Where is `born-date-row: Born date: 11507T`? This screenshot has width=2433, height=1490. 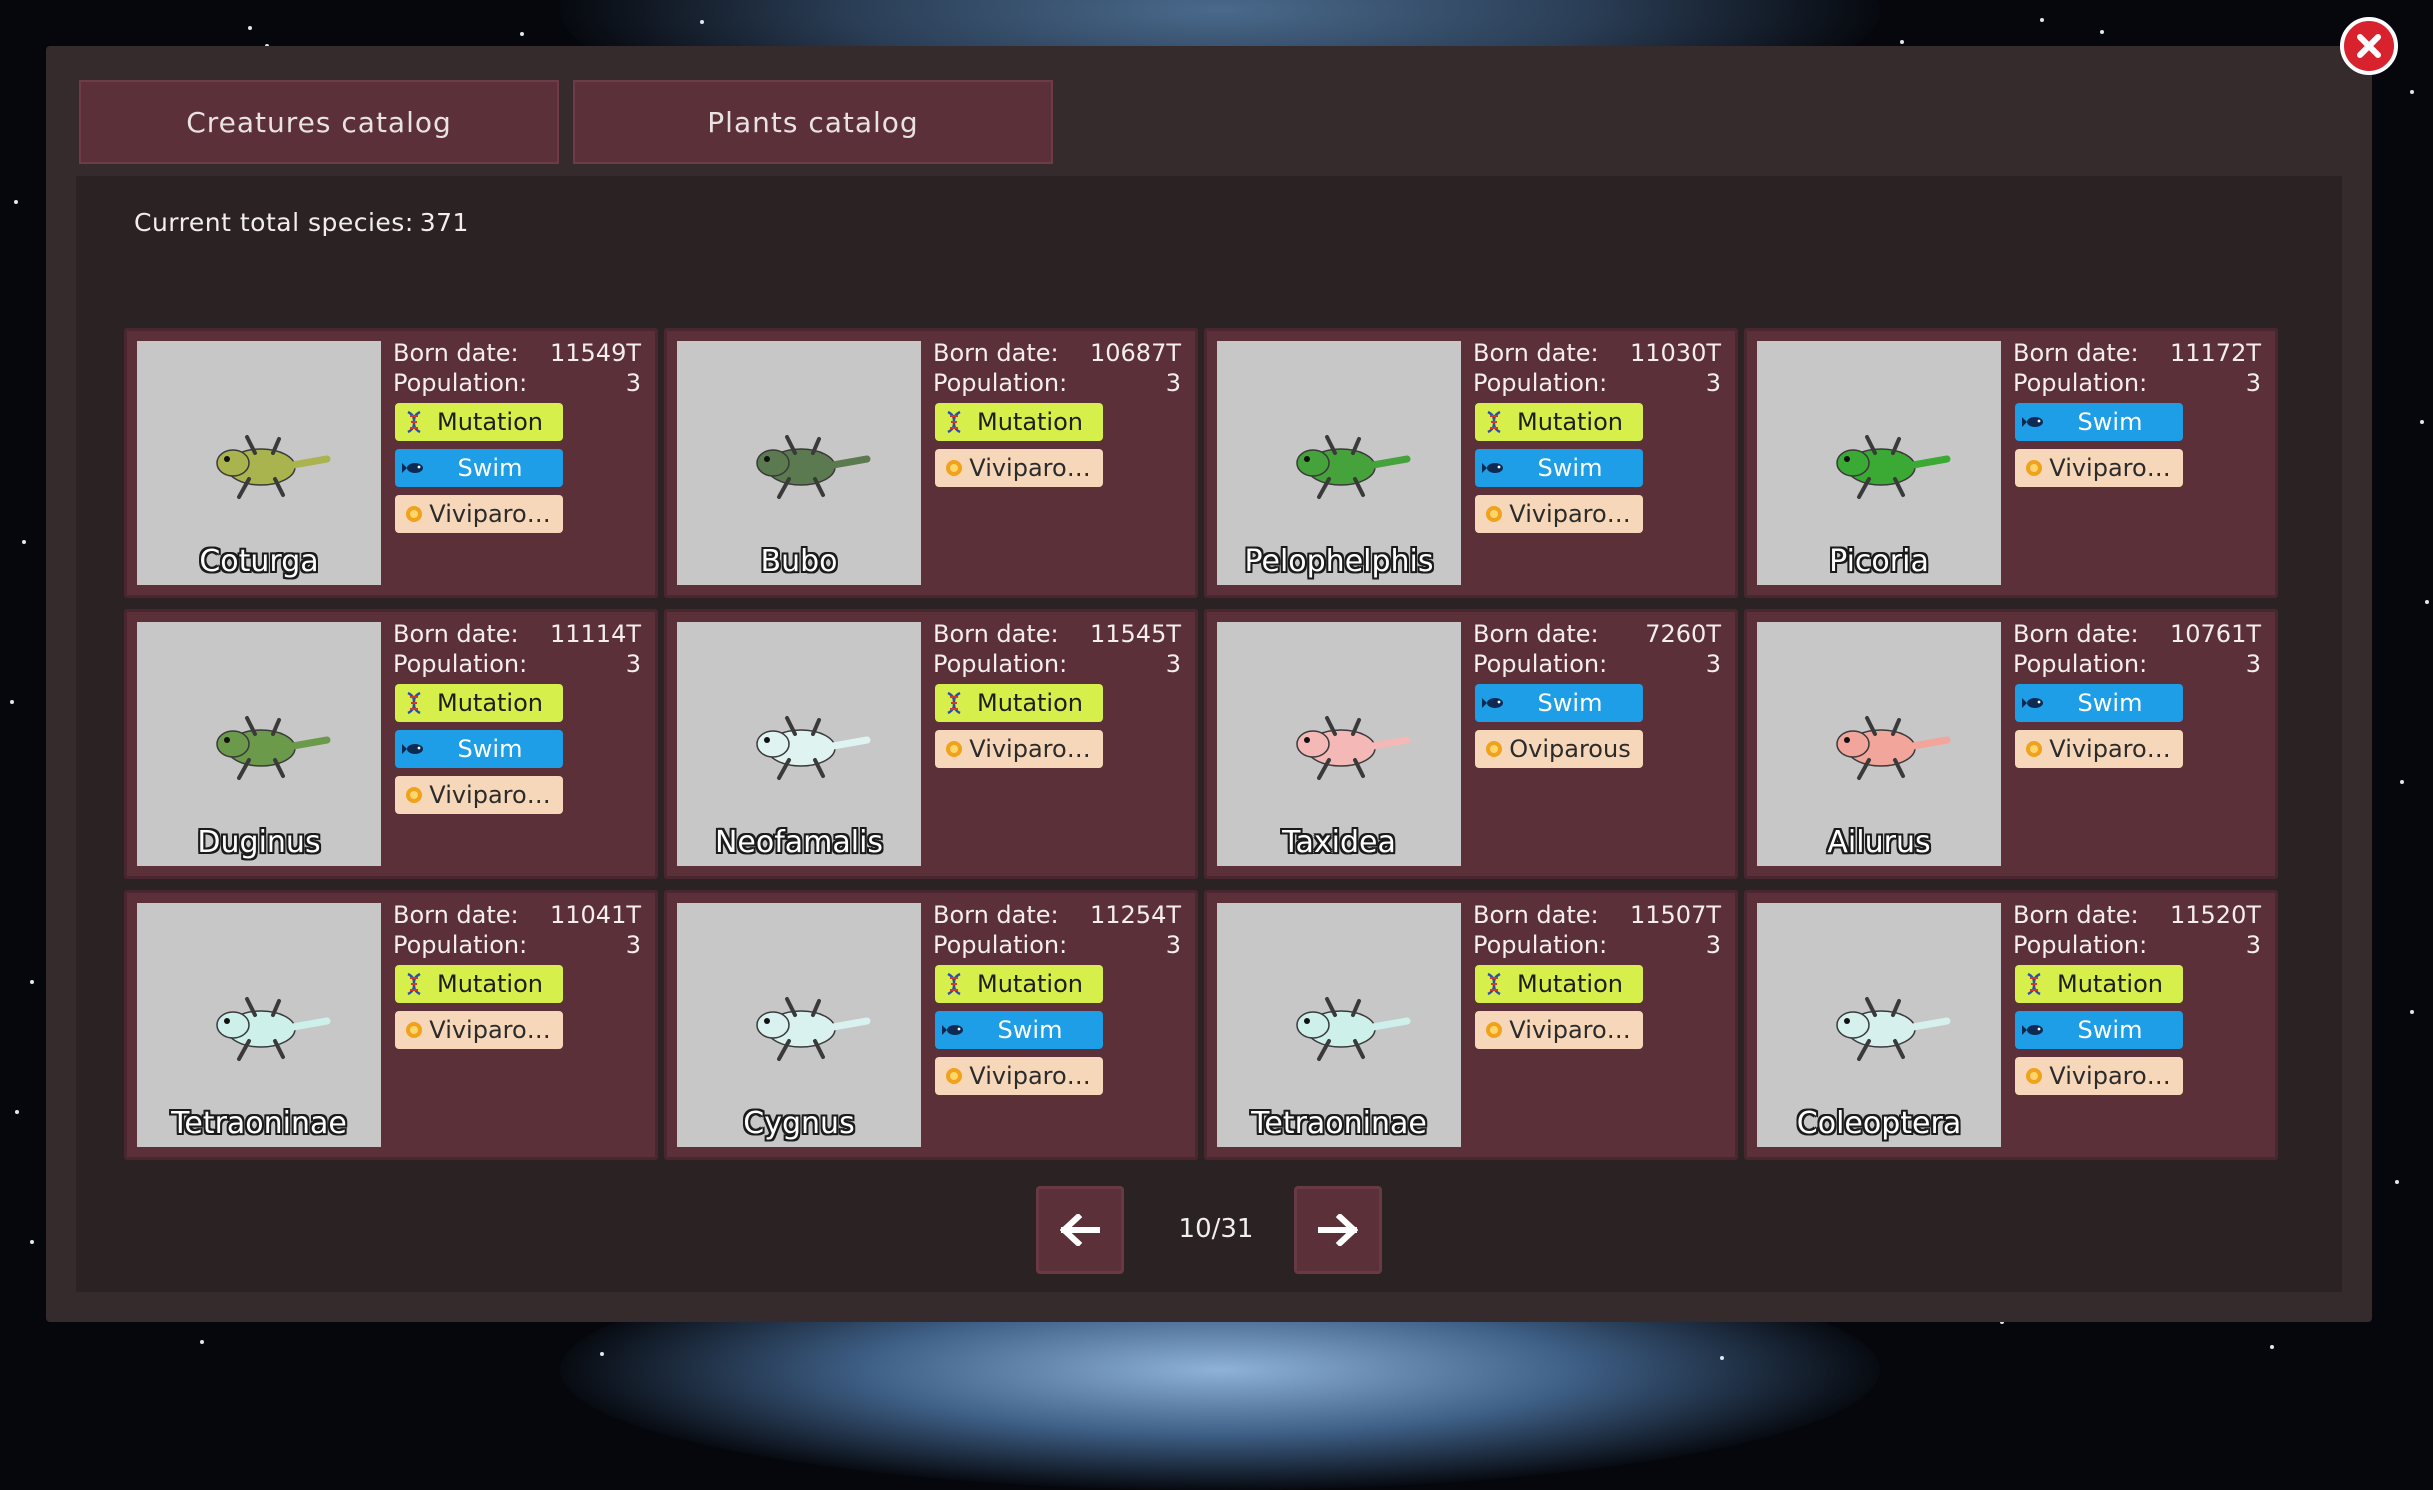
born-date-row: Born date: 11507T is located at coordinates (1597, 916).